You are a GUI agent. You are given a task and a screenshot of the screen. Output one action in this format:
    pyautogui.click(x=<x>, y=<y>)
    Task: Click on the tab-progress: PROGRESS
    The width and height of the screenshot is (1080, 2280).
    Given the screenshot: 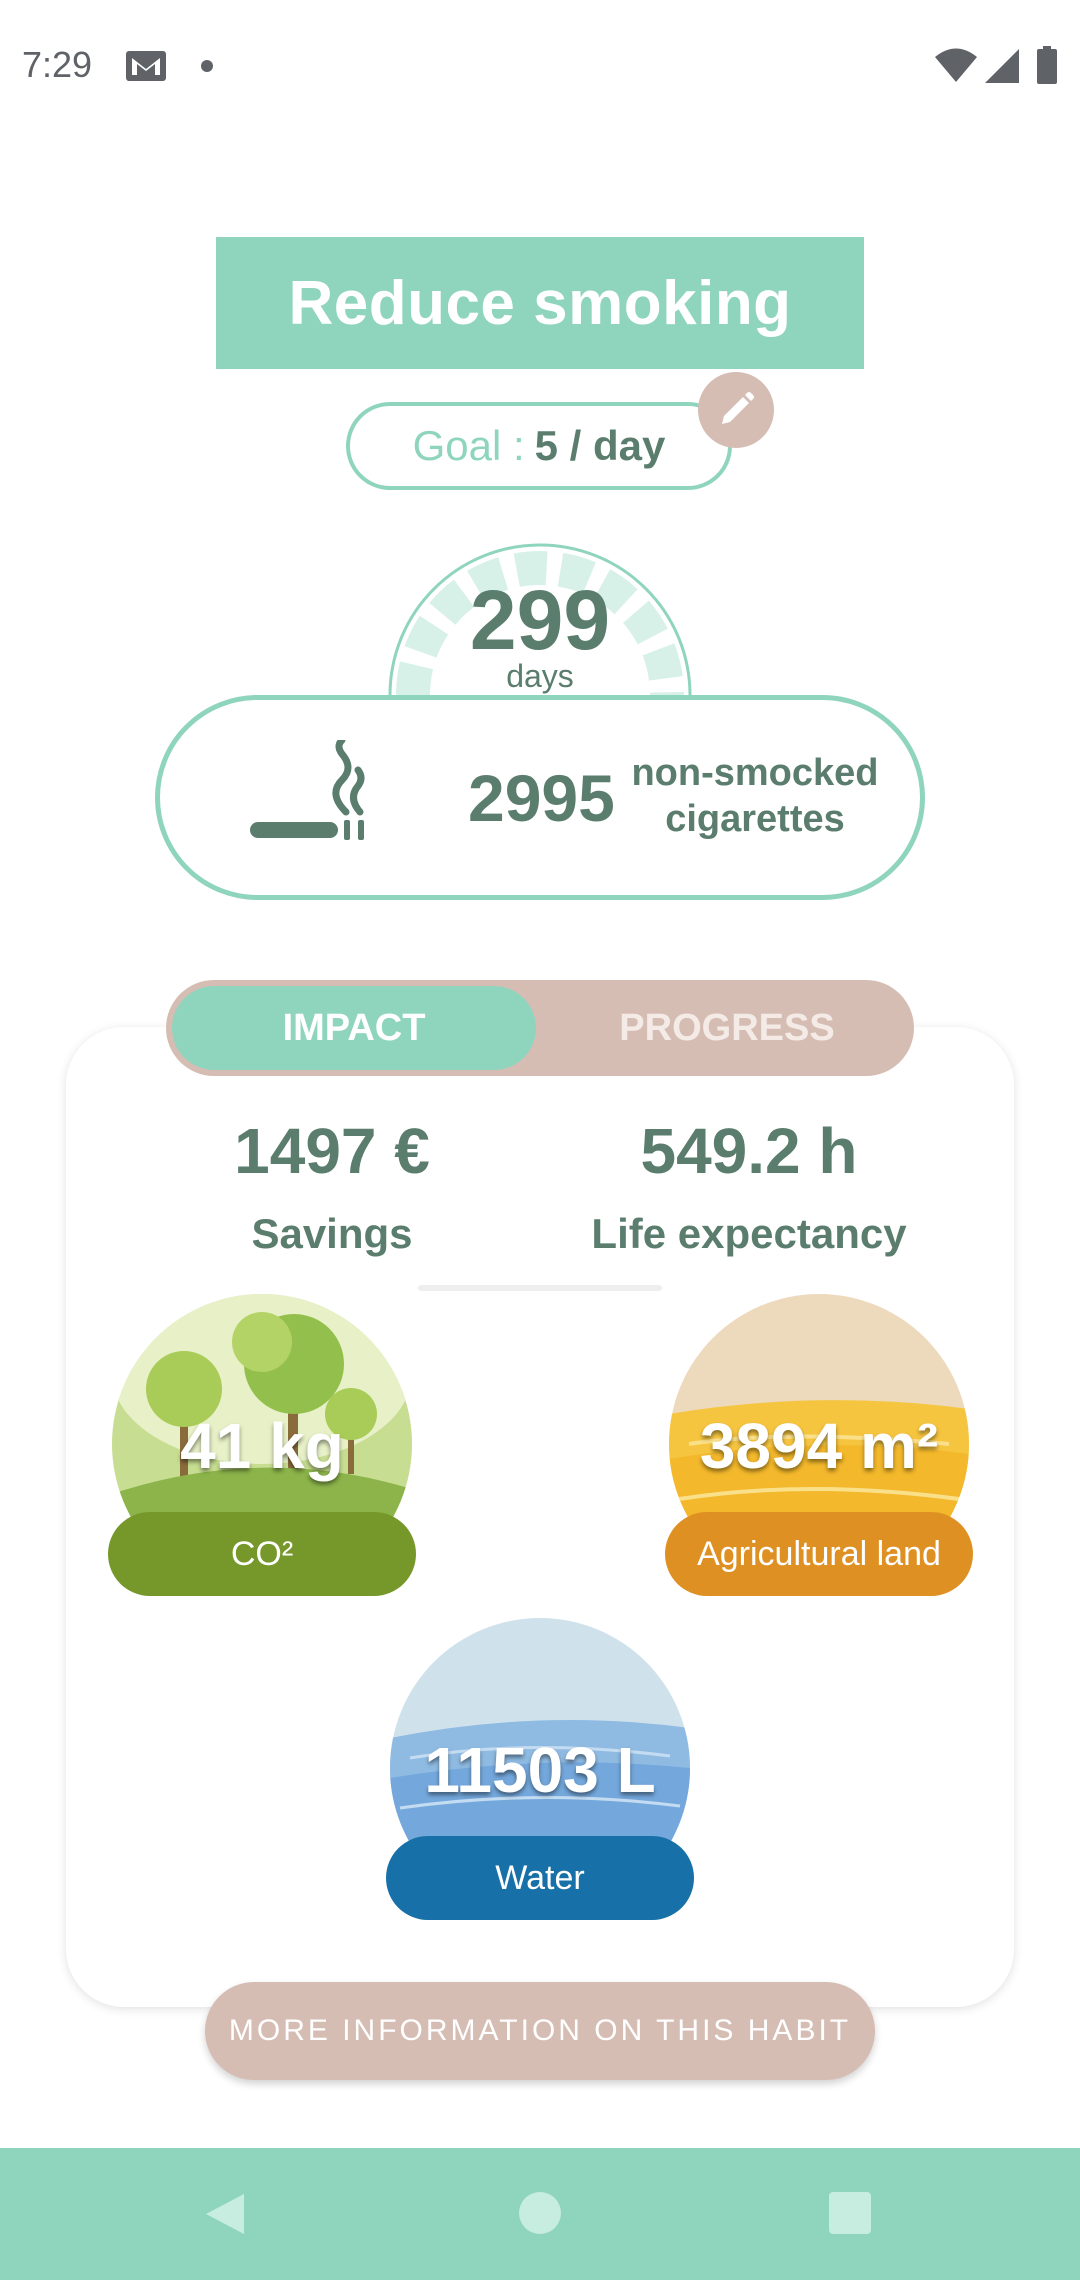 What is the action you would take?
    pyautogui.click(x=727, y=1028)
    